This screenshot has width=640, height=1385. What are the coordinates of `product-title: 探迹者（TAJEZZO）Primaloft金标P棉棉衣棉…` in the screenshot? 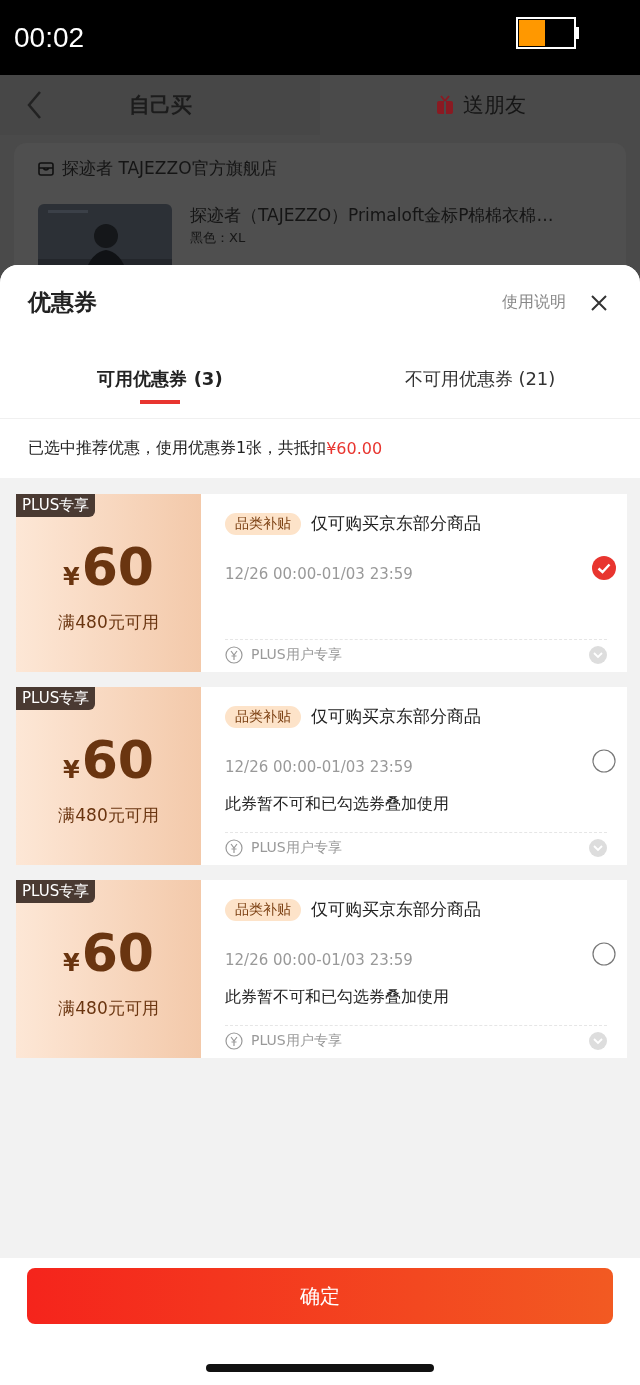 It's located at (372, 215).